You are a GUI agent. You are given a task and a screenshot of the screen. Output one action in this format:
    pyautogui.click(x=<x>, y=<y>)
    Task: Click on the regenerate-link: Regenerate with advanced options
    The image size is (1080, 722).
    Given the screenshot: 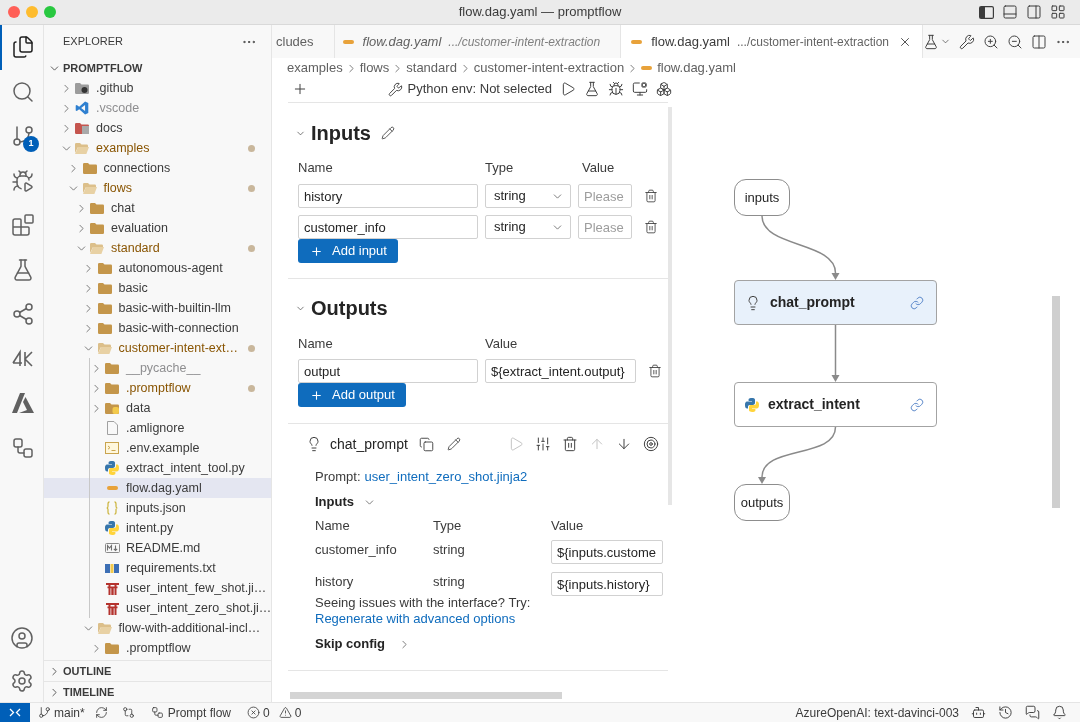 What is the action you would take?
    pyautogui.click(x=415, y=618)
    